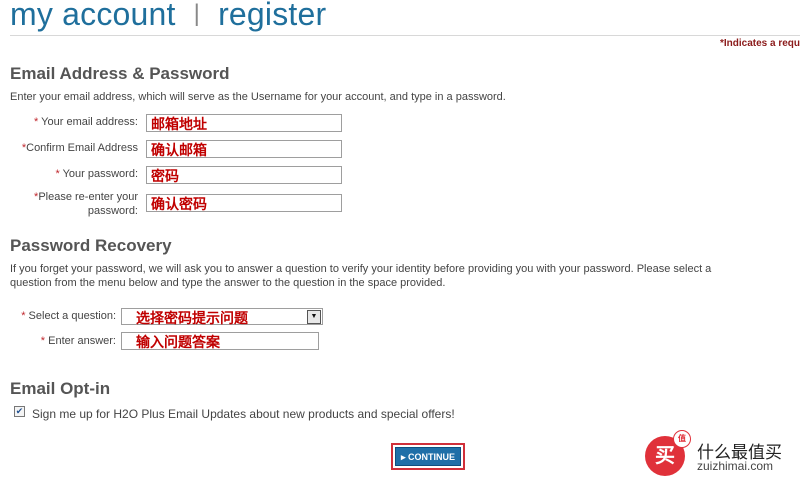  I want to click on continue-button-highlight: ▸ CONTINUE, so click(428, 456).